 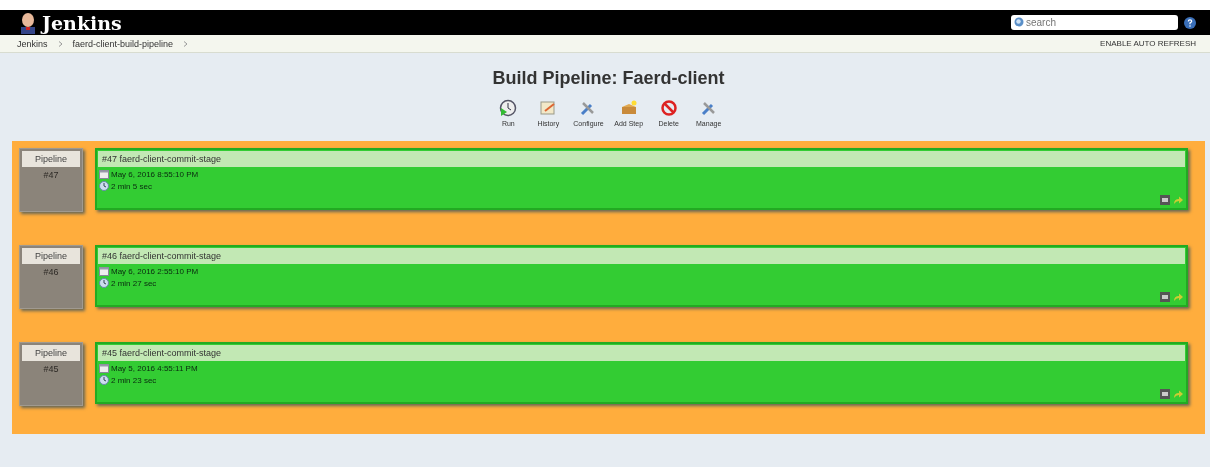 I want to click on build-link: #46 faerd-client-commit-stage, so click(x=641, y=256).